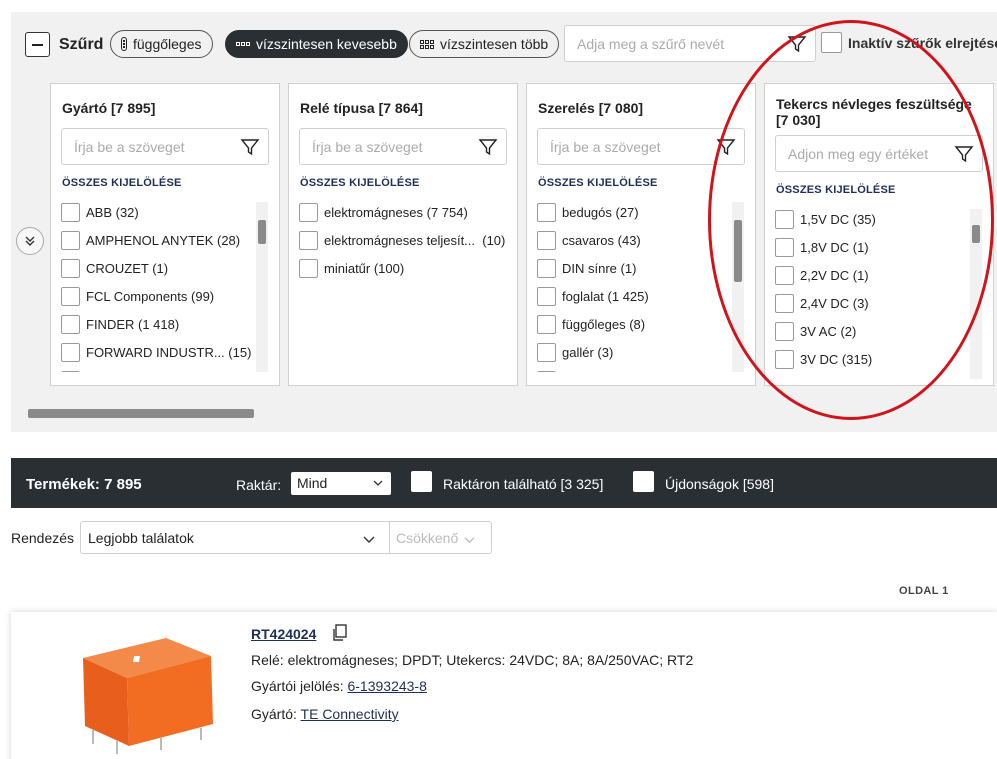 The image size is (997, 759). Describe the element at coordinates (339, 686) in the screenshot. I see `mfr-part-row: Gyártói jelölés: 6-1393243-8` at that location.